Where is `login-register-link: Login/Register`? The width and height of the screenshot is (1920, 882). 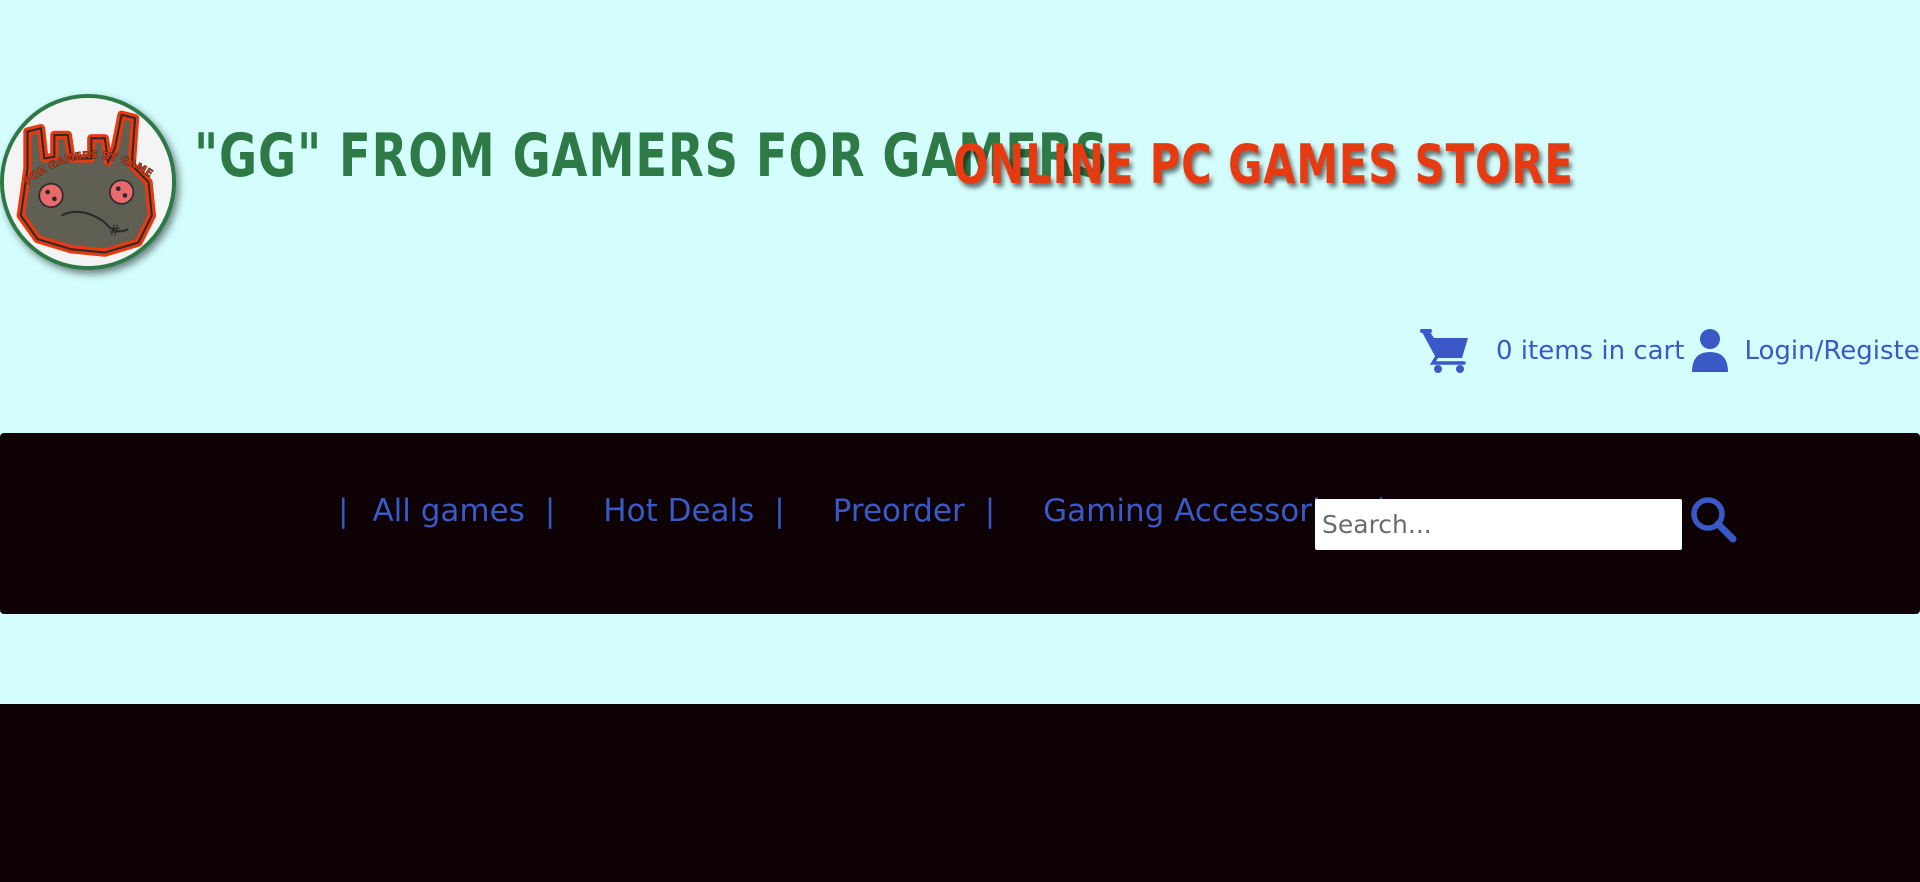
login-register-link: Login/Register is located at coordinates (1832, 351).